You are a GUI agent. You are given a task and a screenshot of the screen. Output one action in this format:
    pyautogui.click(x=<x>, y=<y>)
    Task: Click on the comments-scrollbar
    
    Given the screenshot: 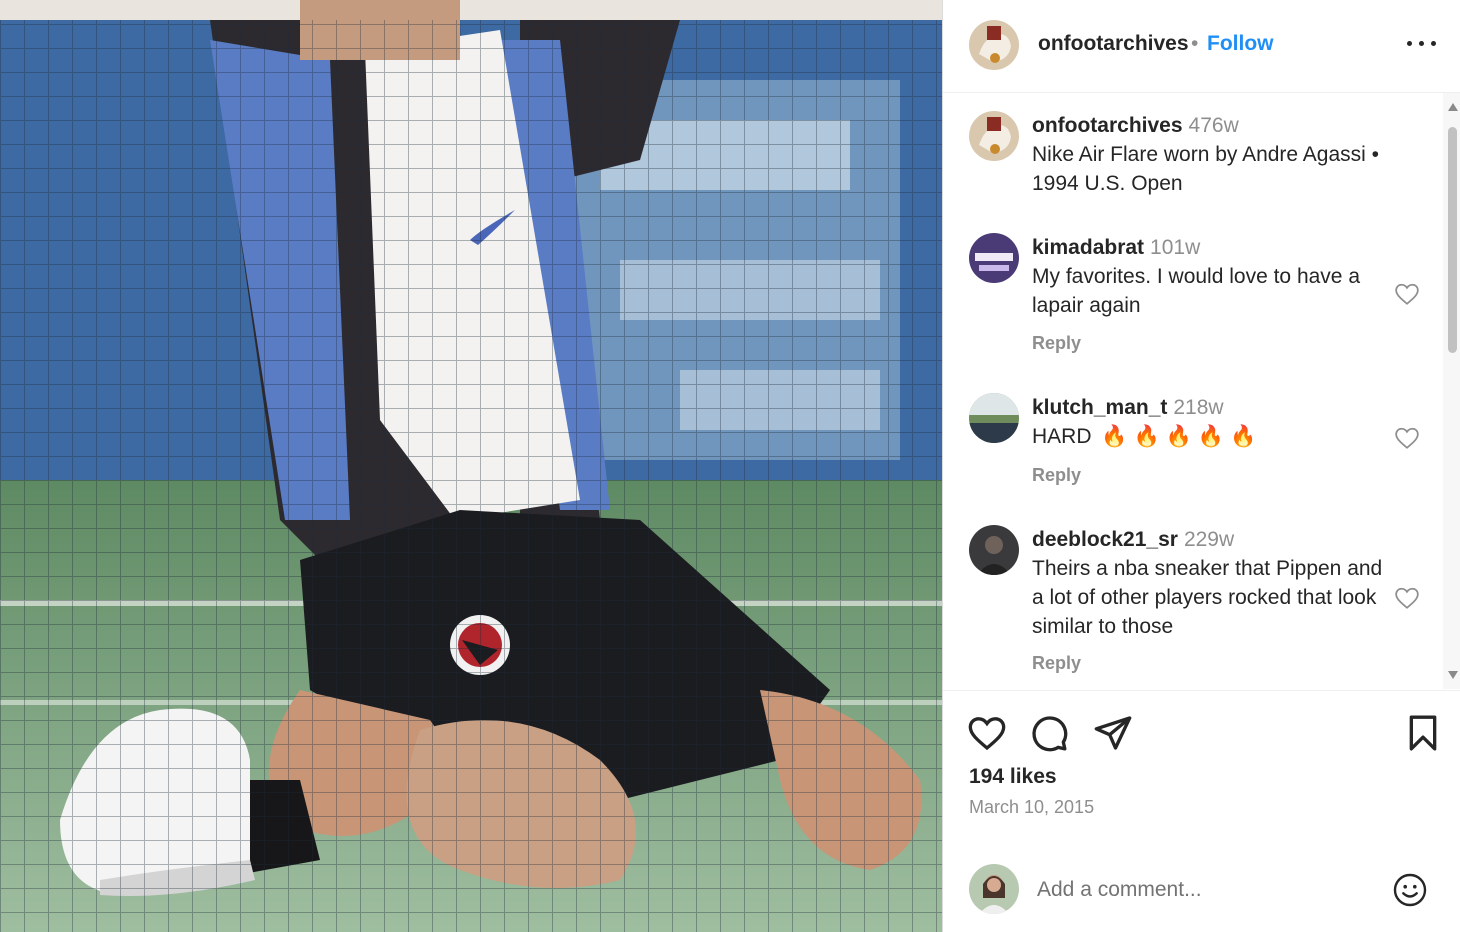 What is the action you would take?
    pyautogui.click(x=1451, y=391)
    